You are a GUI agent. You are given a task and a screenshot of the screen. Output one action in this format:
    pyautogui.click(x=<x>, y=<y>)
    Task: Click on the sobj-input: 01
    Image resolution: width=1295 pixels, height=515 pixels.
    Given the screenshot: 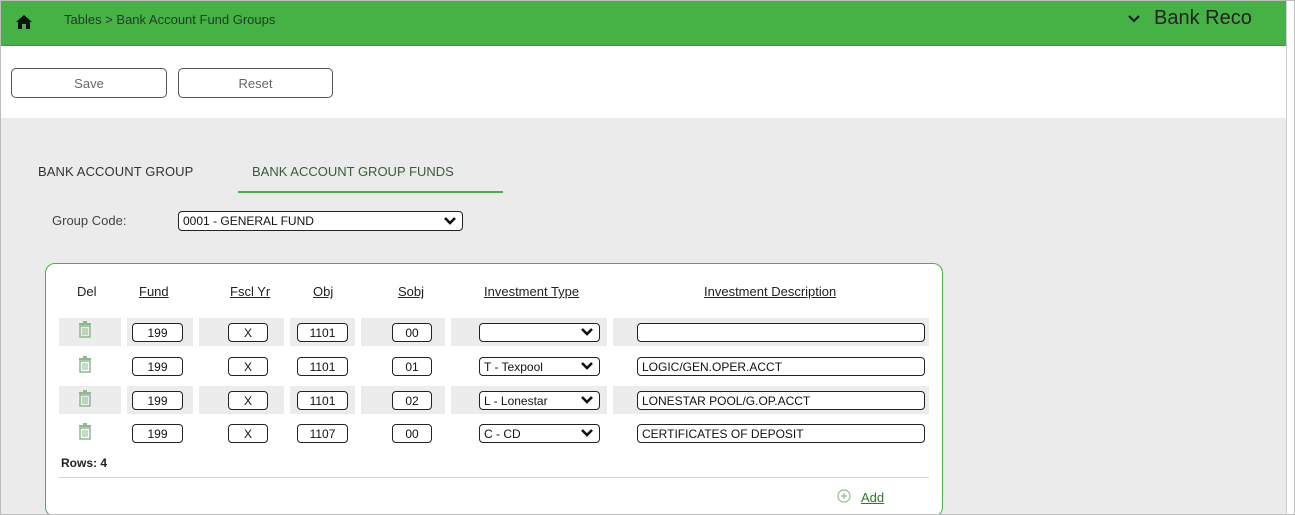 What is the action you would take?
    pyautogui.click(x=412, y=366)
    